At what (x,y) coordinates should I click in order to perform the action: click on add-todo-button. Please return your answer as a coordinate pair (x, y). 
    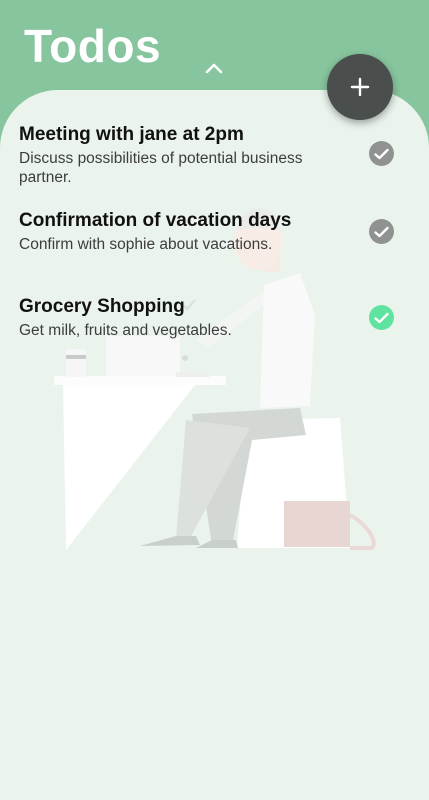
    Looking at the image, I should click on (360, 87).